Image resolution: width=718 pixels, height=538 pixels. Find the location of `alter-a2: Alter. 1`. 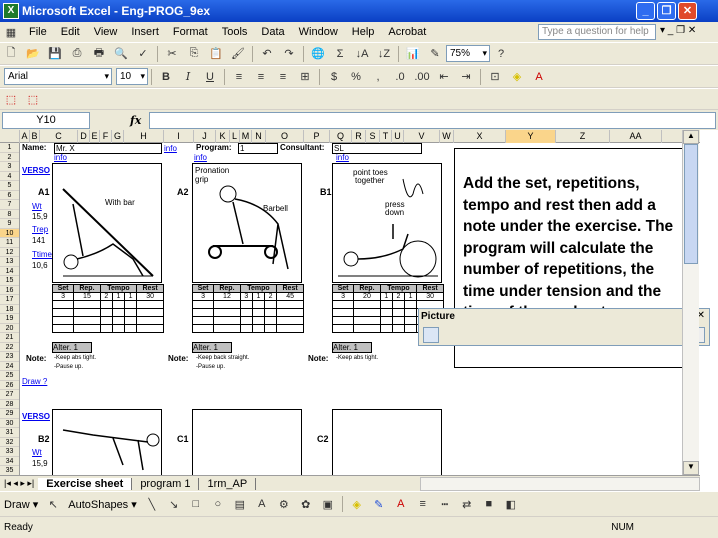

alter-a2: Alter. 1 is located at coordinates (212, 347).